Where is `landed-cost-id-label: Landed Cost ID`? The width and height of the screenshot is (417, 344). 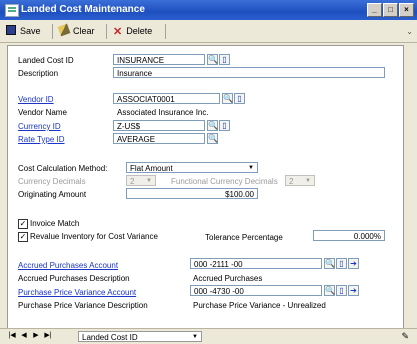 landed-cost-id-label: Landed Cost ID is located at coordinates (46, 60).